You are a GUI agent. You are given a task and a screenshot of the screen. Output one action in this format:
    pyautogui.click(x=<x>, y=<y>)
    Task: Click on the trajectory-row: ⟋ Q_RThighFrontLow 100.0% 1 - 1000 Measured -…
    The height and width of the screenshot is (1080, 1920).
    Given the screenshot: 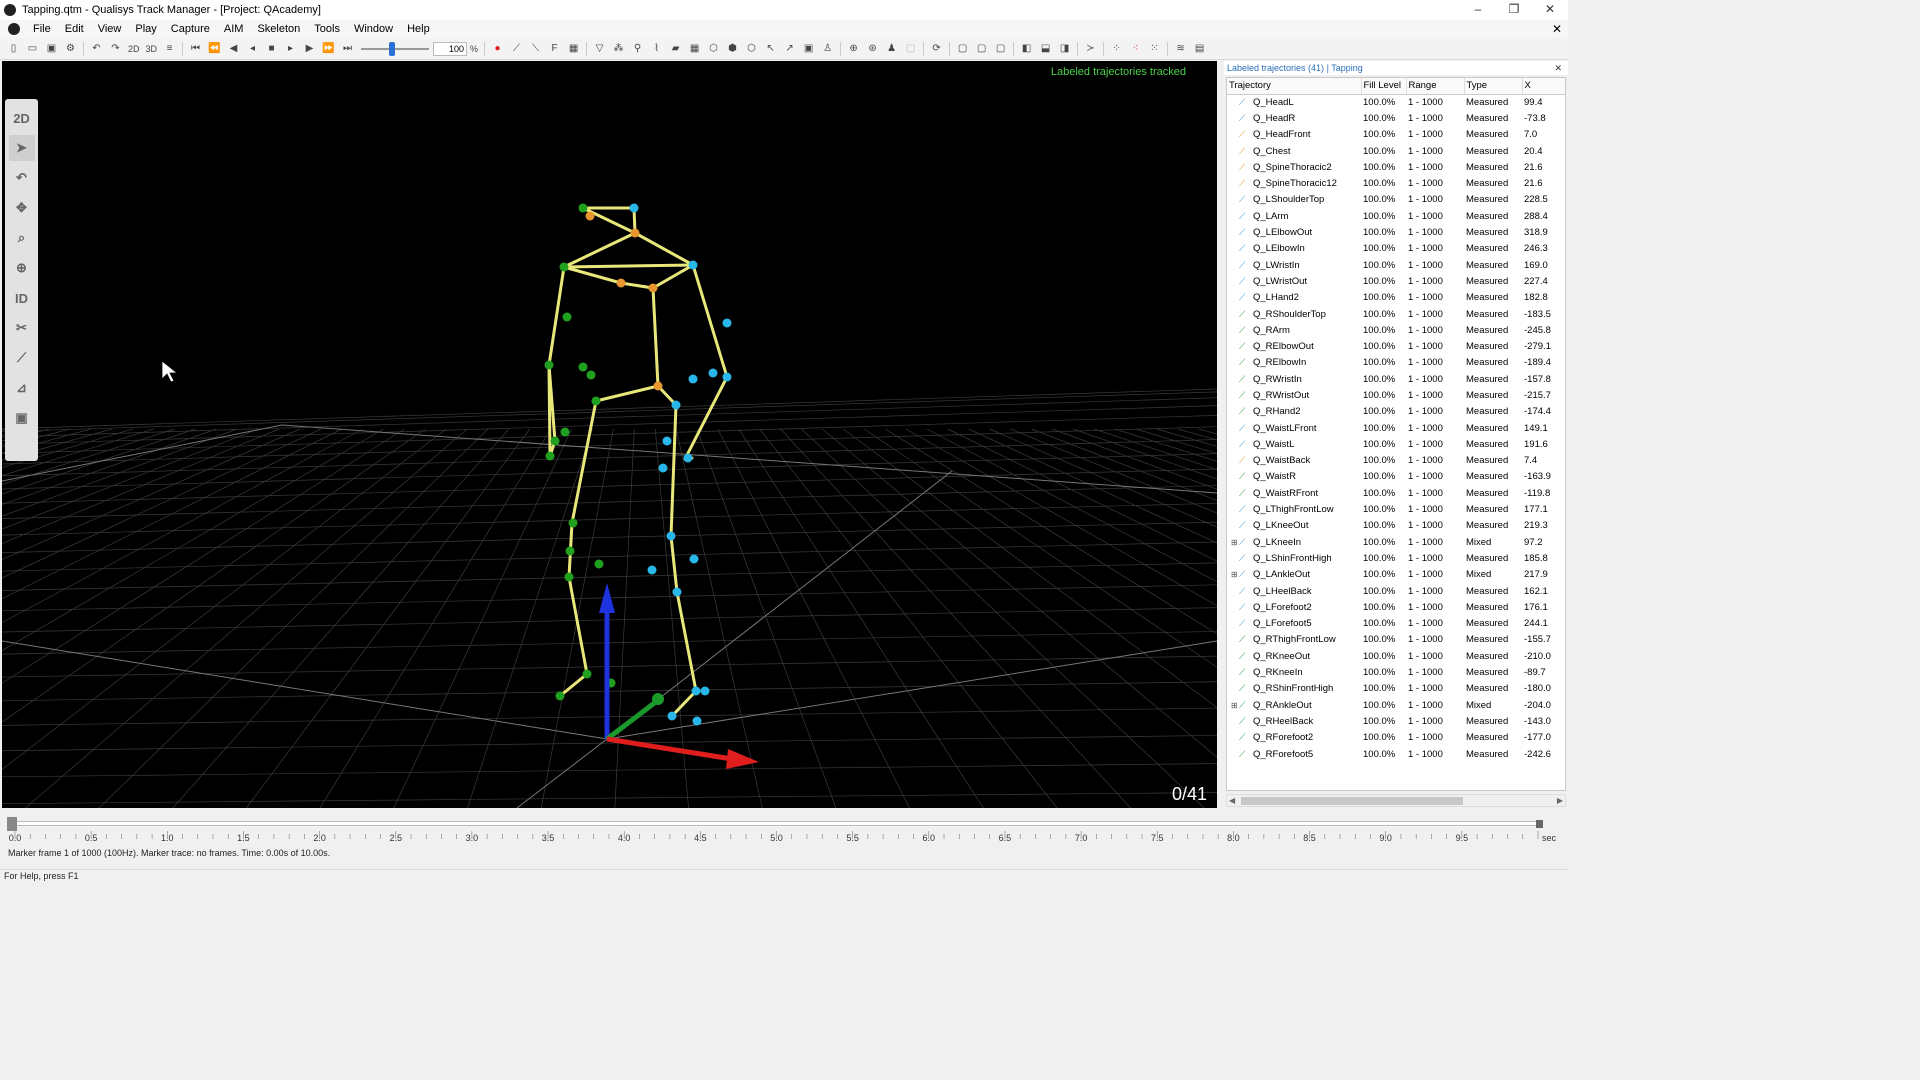 What is the action you would take?
    pyautogui.click(x=1396, y=640)
    